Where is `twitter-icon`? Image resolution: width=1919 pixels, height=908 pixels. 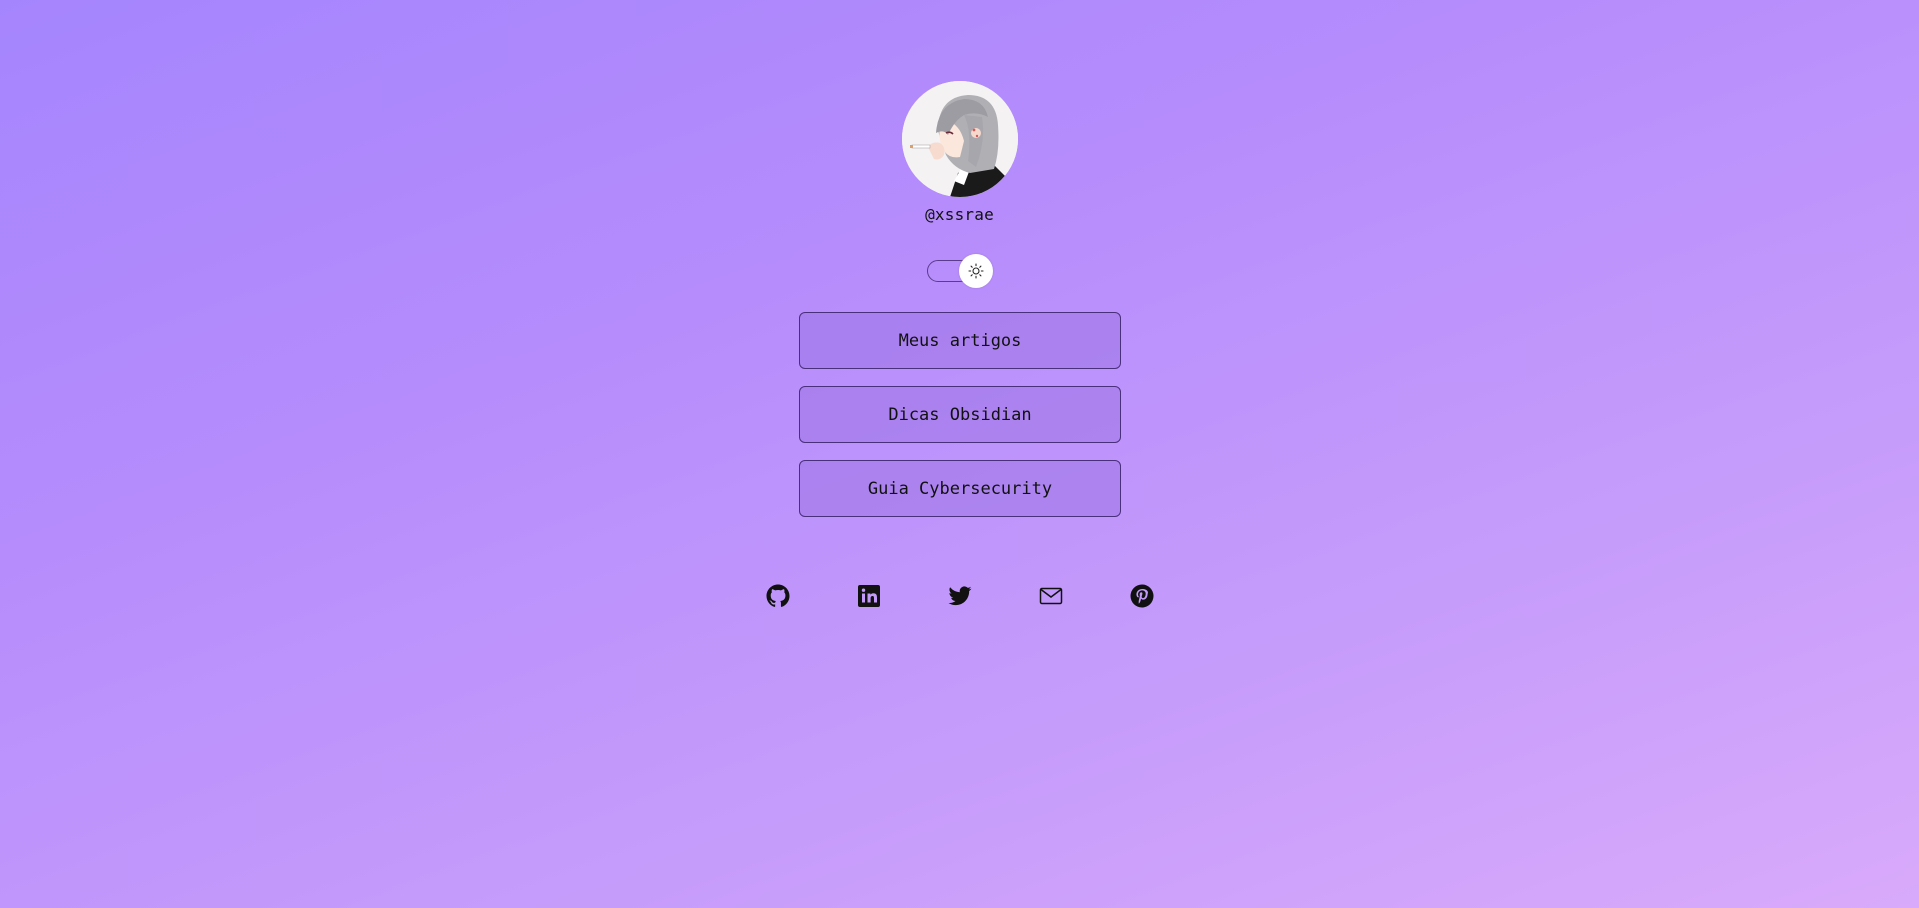 twitter-icon is located at coordinates (960, 596).